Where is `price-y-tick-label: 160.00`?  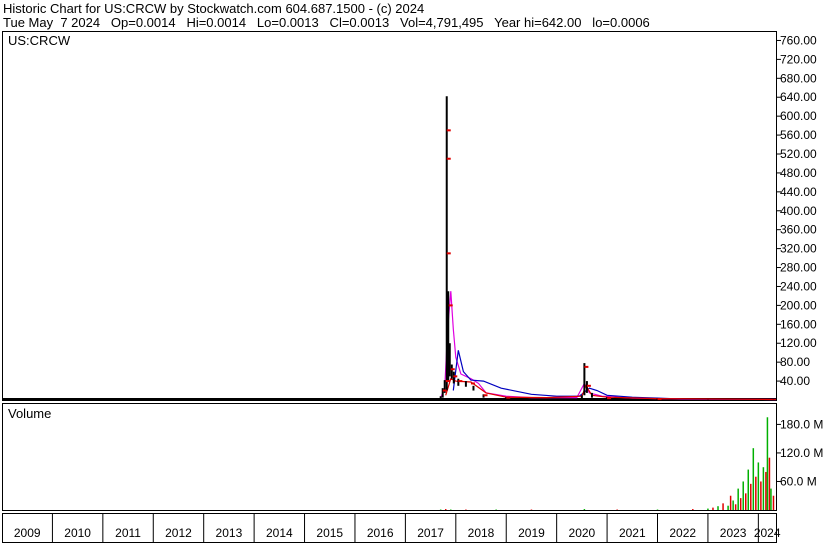 price-y-tick-label: 160.00 is located at coordinates (798, 324).